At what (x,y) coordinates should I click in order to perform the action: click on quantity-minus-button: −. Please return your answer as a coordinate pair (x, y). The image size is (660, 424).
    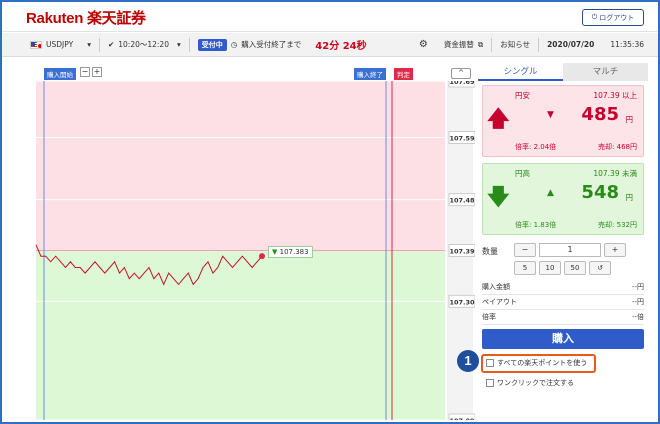
    Looking at the image, I should click on (525, 250).